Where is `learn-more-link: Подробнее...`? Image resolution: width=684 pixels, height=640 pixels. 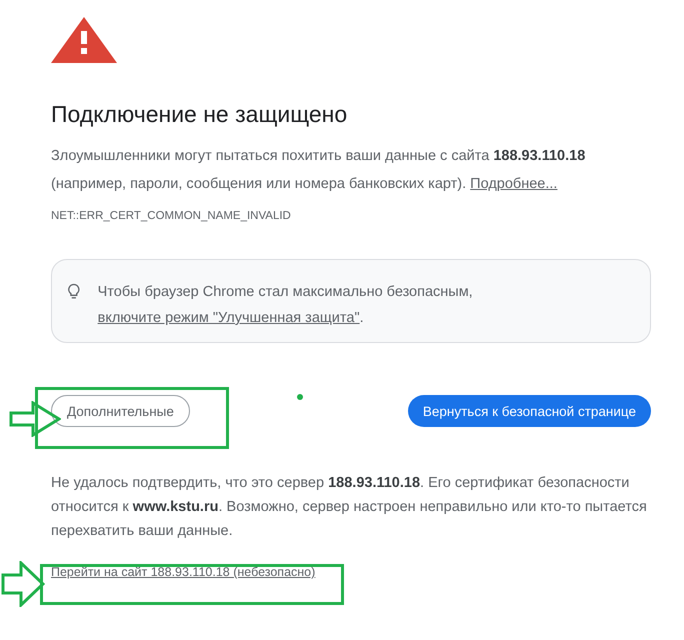
learn-more-link: Подробнее... is located at coordinates (514, 184).